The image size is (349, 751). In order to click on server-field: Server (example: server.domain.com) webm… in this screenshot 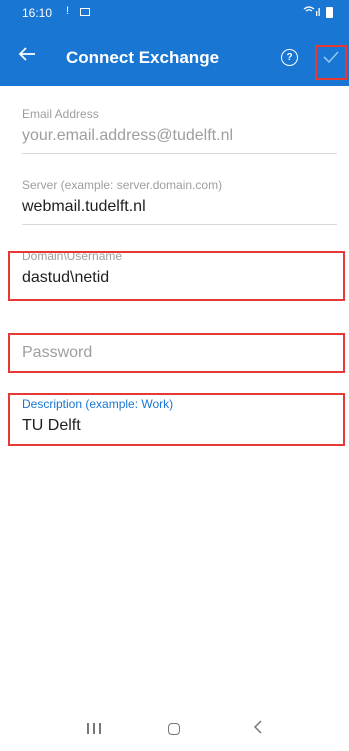, I will do `click(179, 201)`.